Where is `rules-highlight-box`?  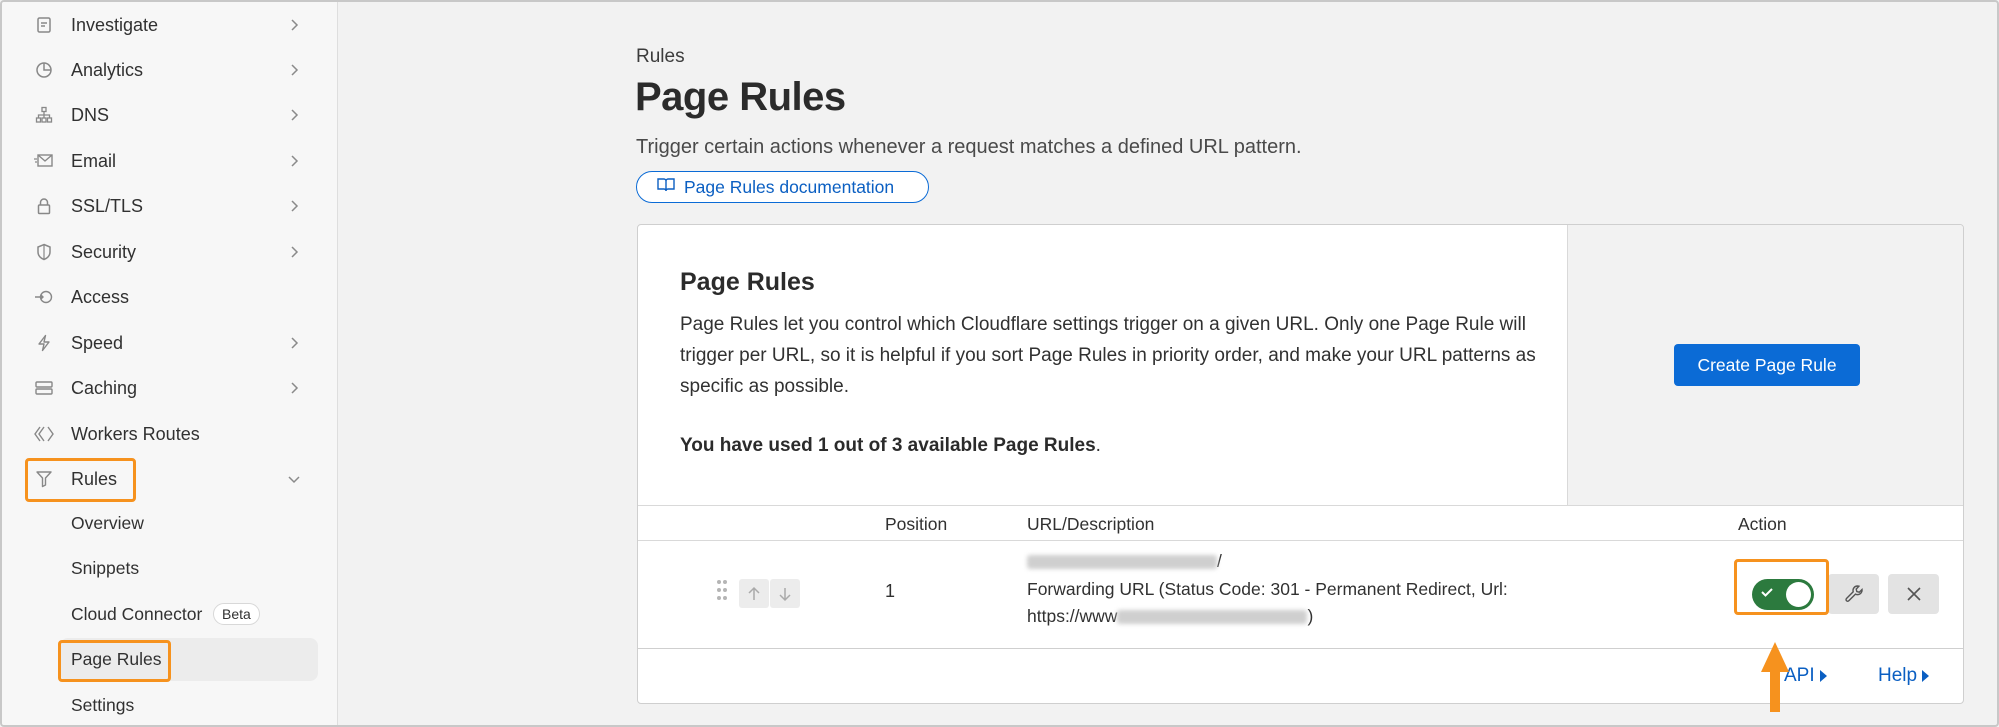
rules-highlight-box is located at coordinates (80, 480).